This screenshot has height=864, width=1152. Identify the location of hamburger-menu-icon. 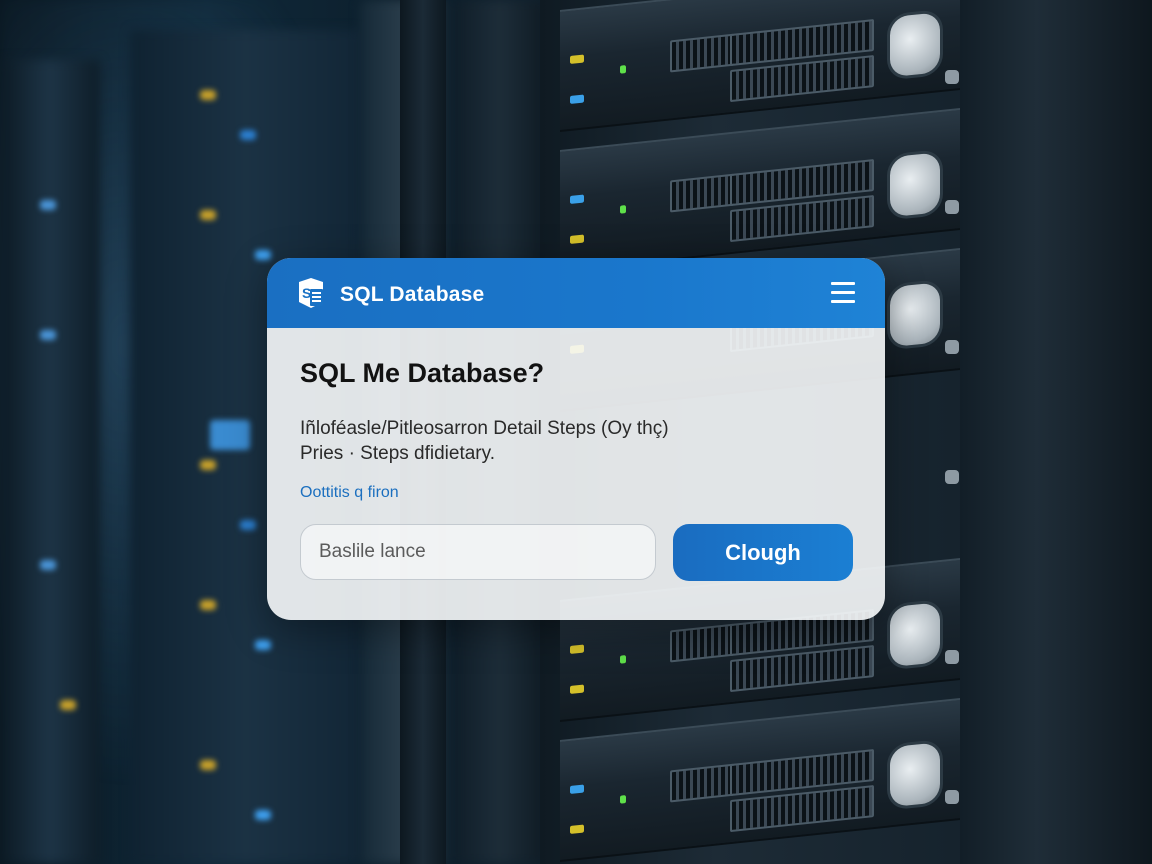
(843, 293).